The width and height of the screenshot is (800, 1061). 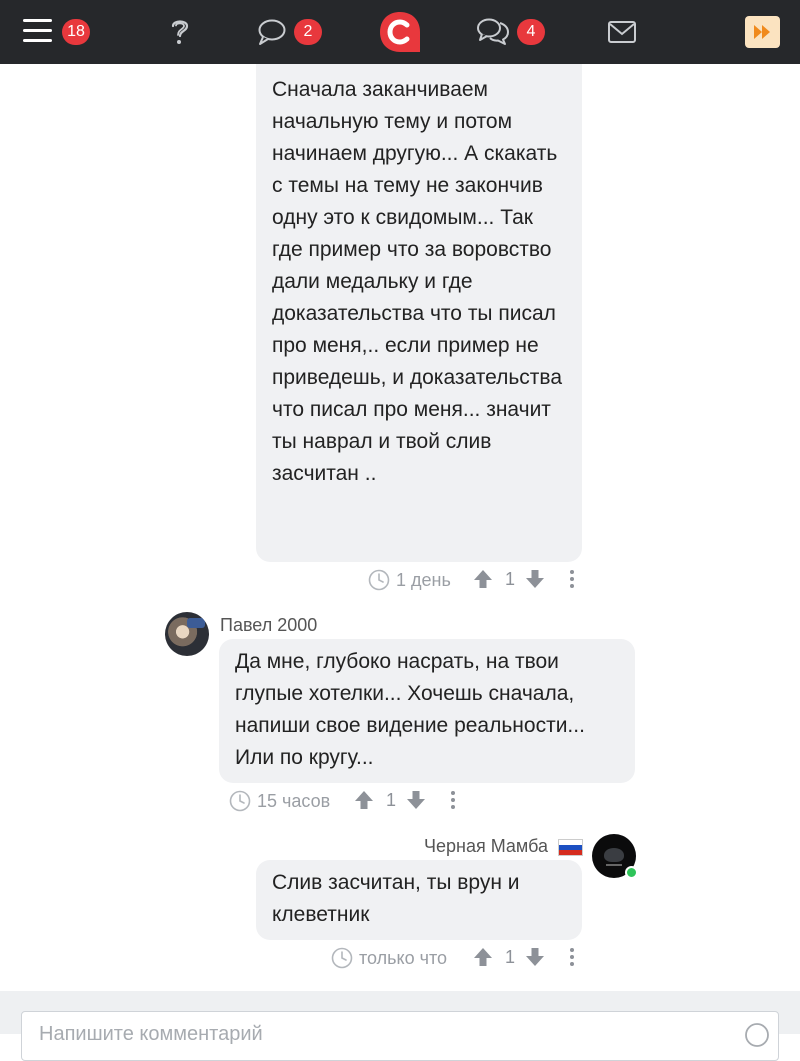 I want to click on site-logo-icon, so click(x=400, y=32).